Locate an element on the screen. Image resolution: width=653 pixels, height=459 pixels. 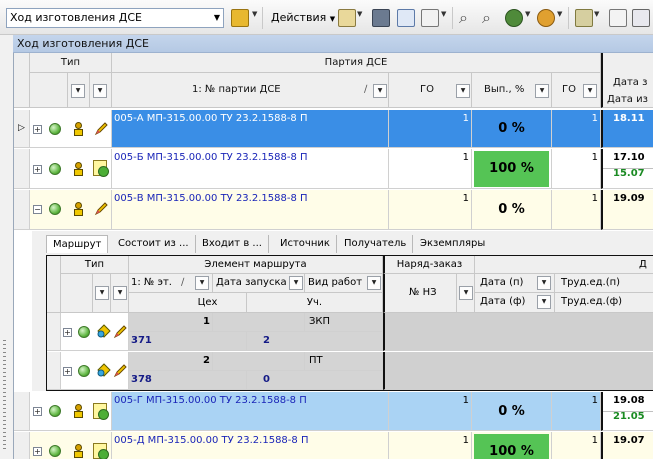
order-no-filter: ▼ is located at coordinates (466, 293).